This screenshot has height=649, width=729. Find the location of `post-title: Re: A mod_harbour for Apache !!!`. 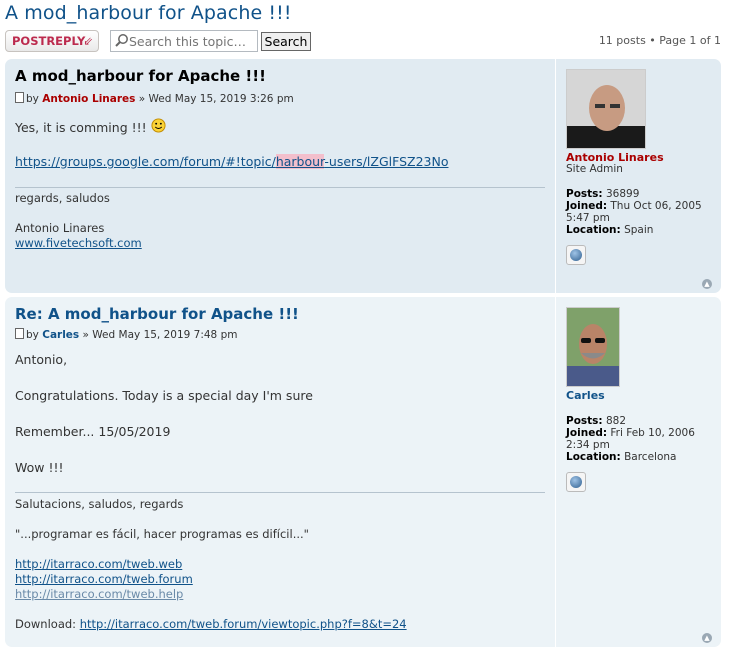

post-title: Re: A mod_harbour for Apache !!! is located at coordinates (157, 314).